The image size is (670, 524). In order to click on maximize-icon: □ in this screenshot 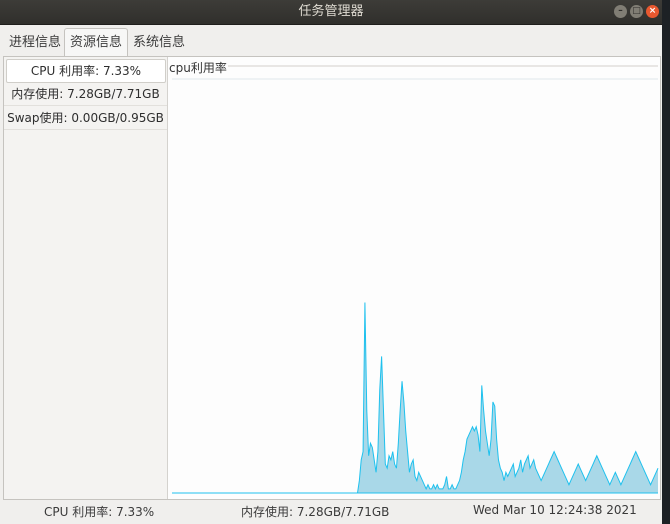, I will do `click(636, 11)`.